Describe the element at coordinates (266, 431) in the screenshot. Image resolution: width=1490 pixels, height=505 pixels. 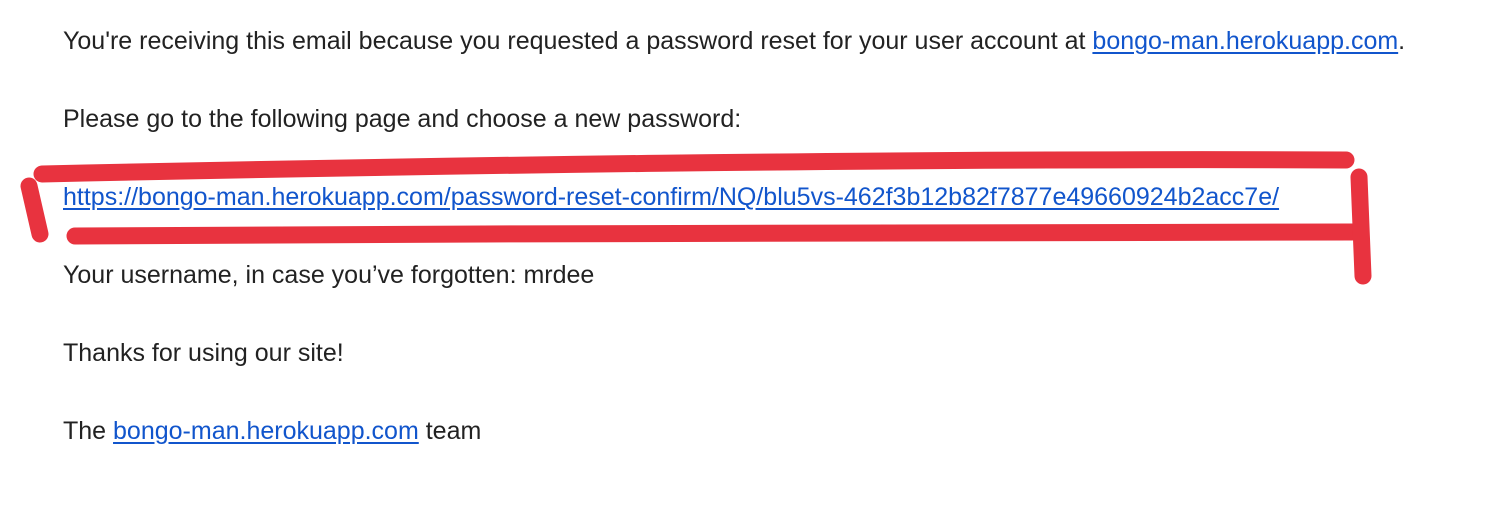
I see `signoff-site-link: bongo-man.herokuapp.com` at that location.